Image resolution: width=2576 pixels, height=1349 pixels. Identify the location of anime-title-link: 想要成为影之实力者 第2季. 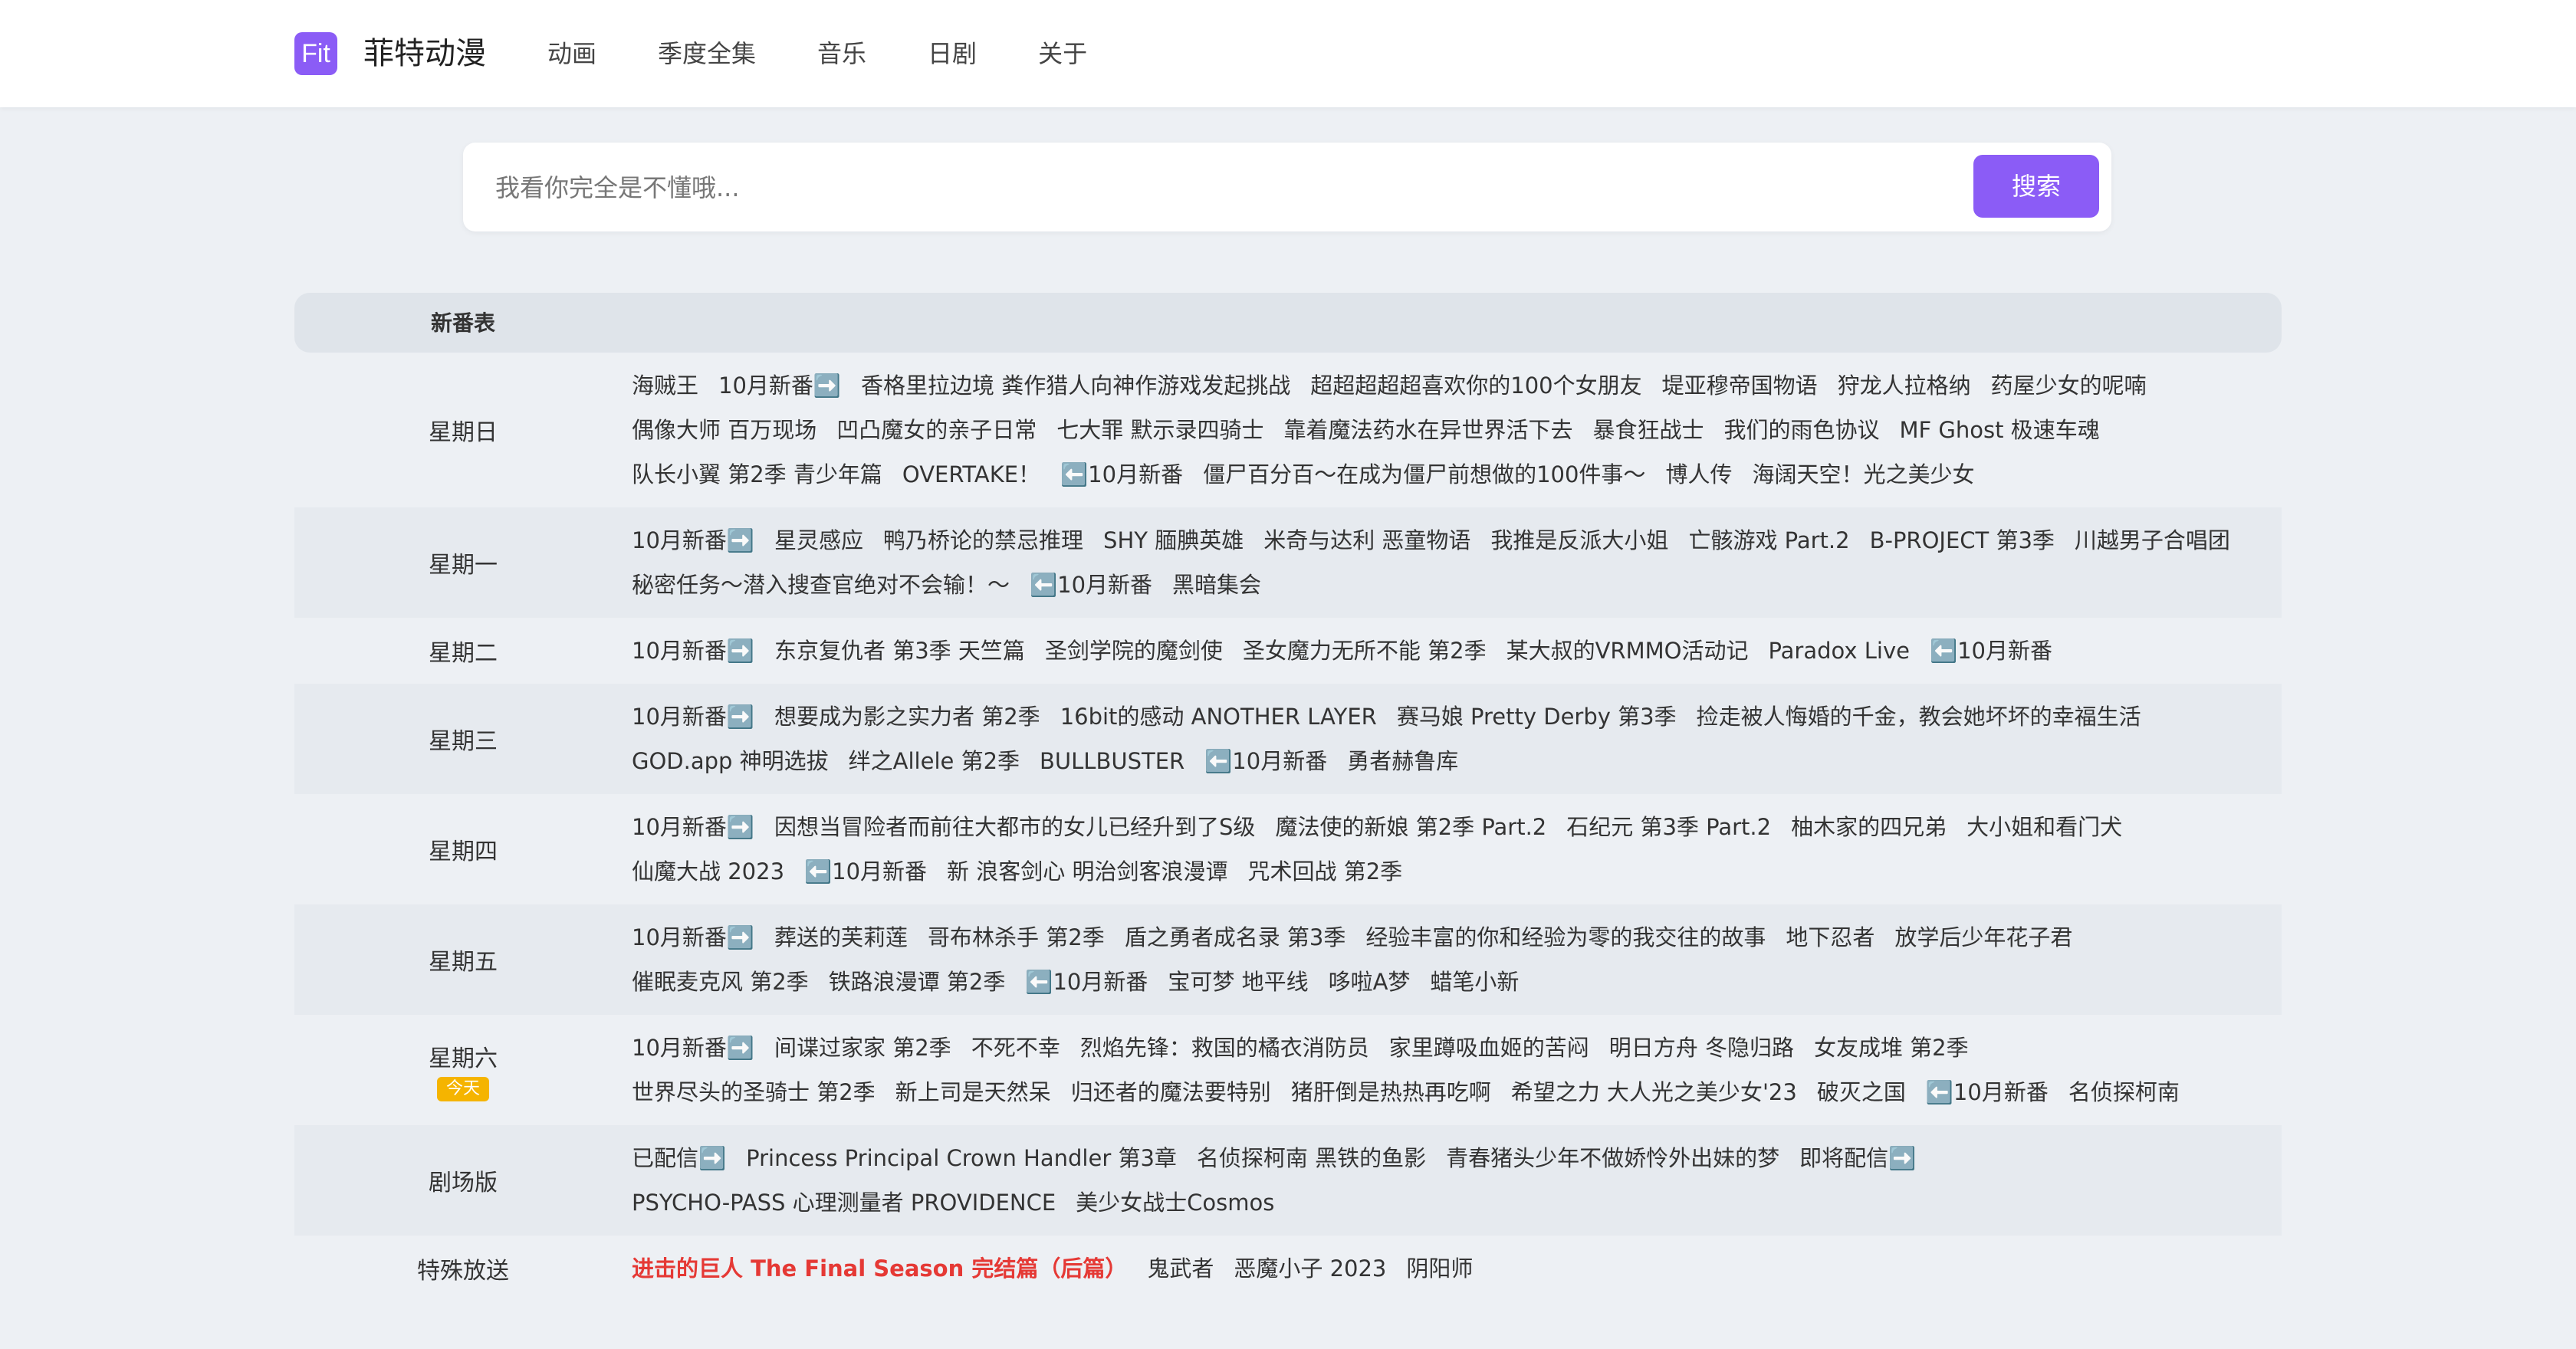
(907, 716).